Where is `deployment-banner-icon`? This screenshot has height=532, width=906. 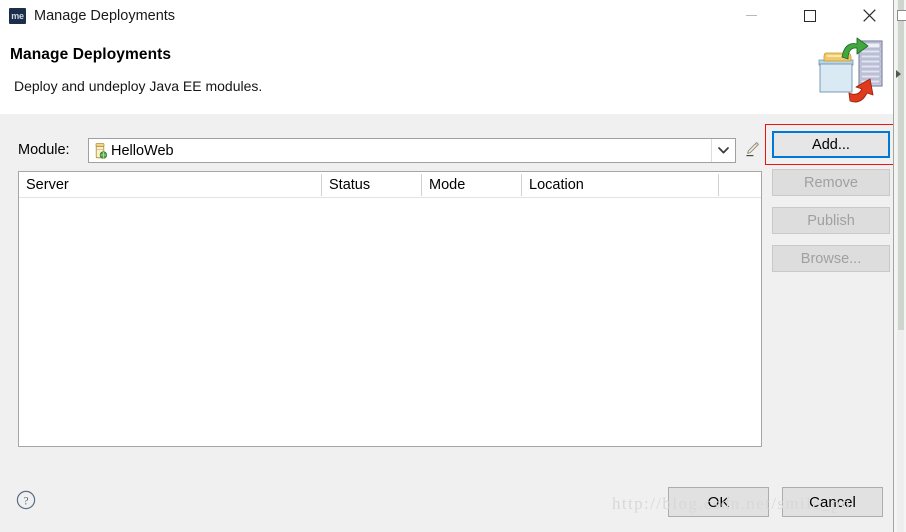 deployment-banner-icon is located at coordinates (852, 71).